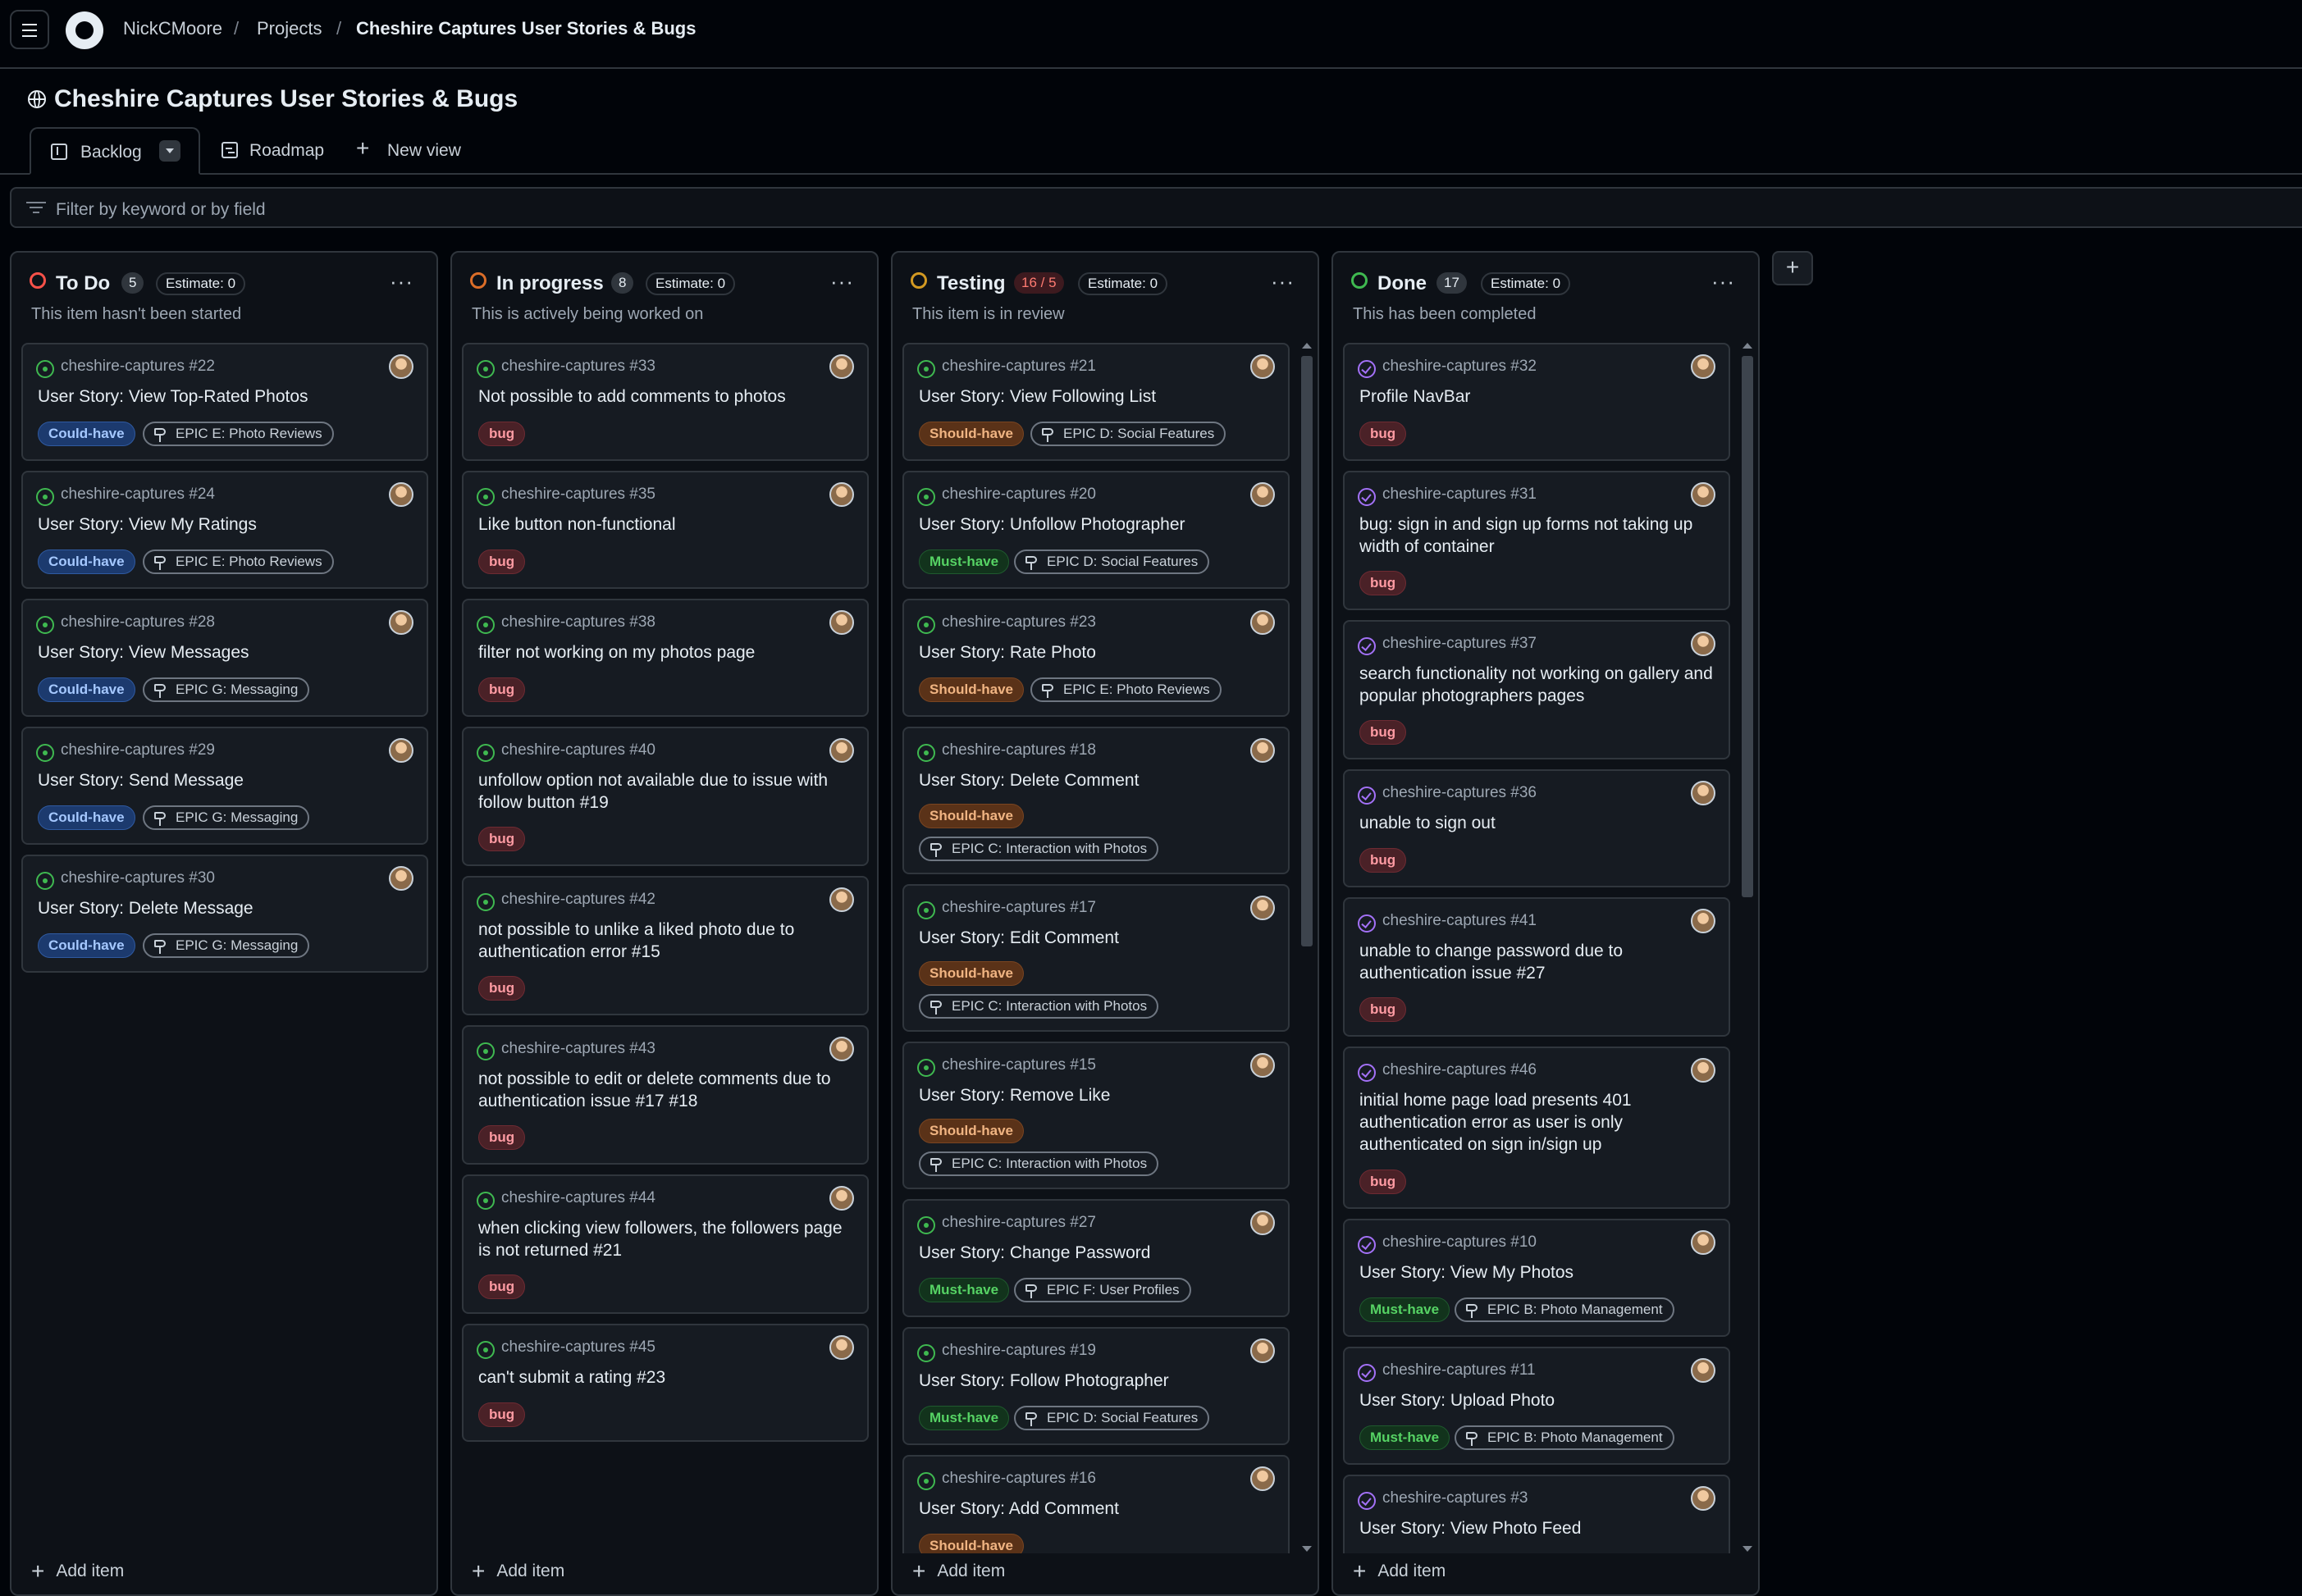 The image size is (2302, 1596). What do you see at coordinates (1544, 396) in the screenshot?
I see `card-title: Profile NavBar` at bounding box center [1544, 396].